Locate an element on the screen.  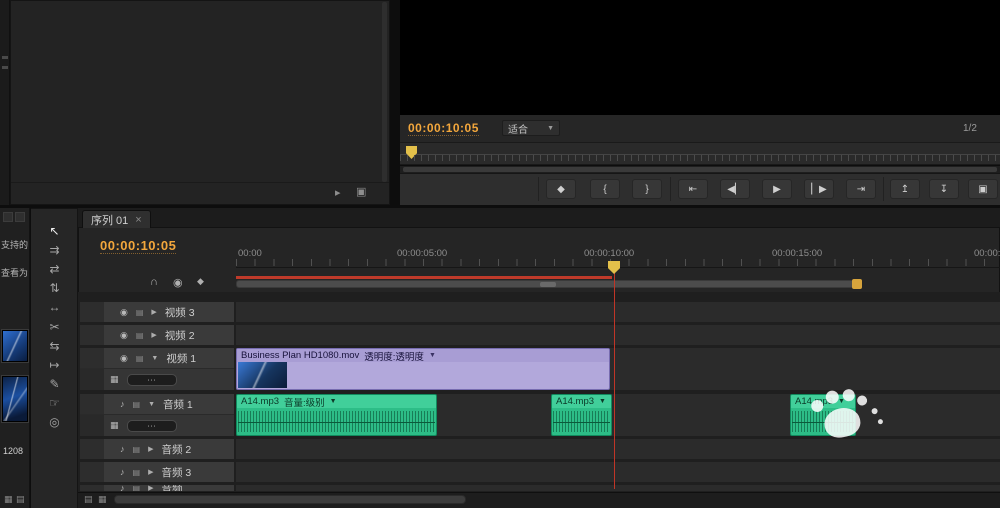
source-panel-scrollbar is located at coordinates (384, 92).